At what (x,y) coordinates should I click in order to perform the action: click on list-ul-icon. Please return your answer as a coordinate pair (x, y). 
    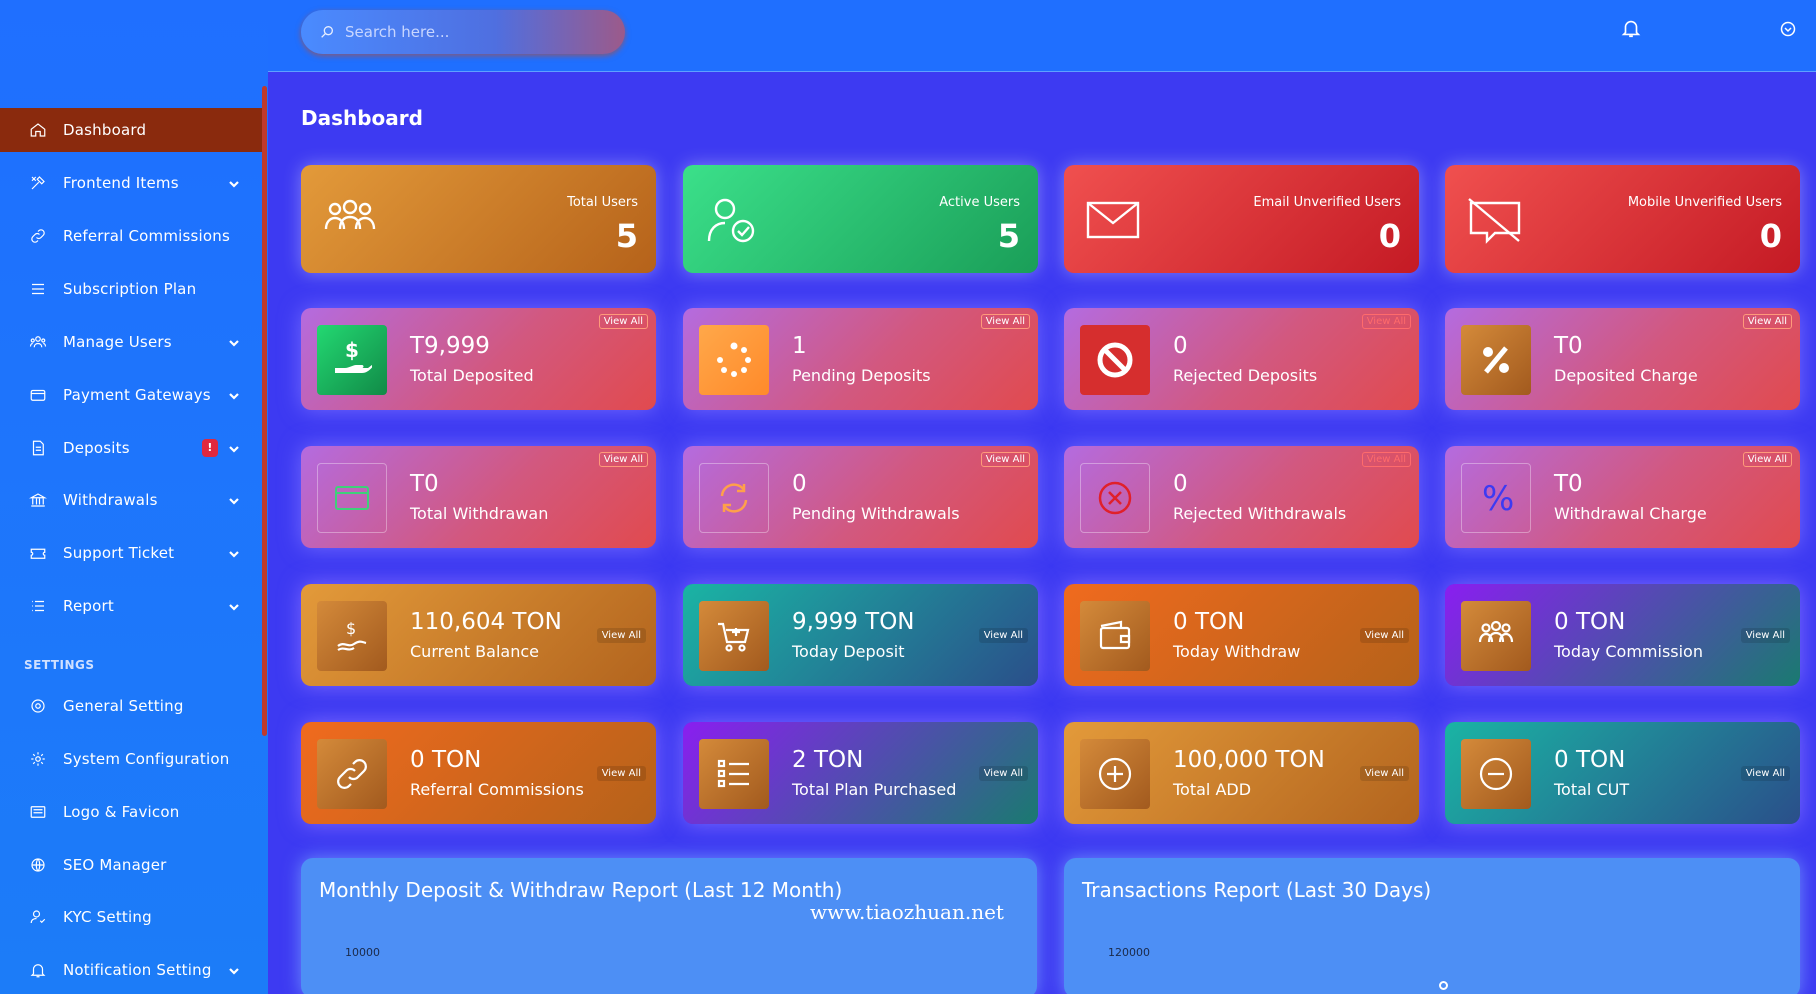
    Looking at the image, I should click on (38, 606).